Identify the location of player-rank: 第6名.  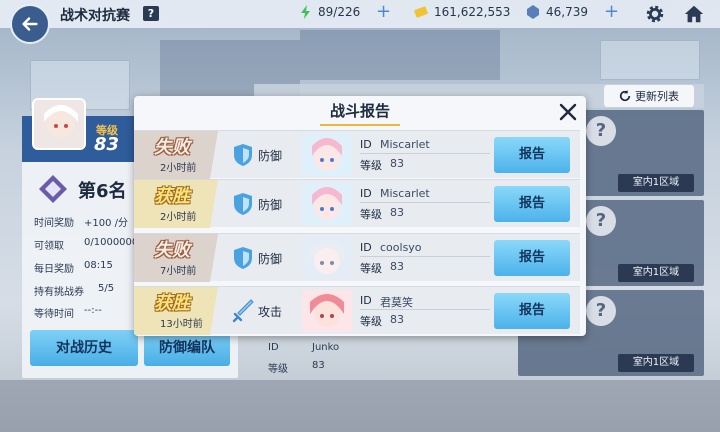
(102, 191).